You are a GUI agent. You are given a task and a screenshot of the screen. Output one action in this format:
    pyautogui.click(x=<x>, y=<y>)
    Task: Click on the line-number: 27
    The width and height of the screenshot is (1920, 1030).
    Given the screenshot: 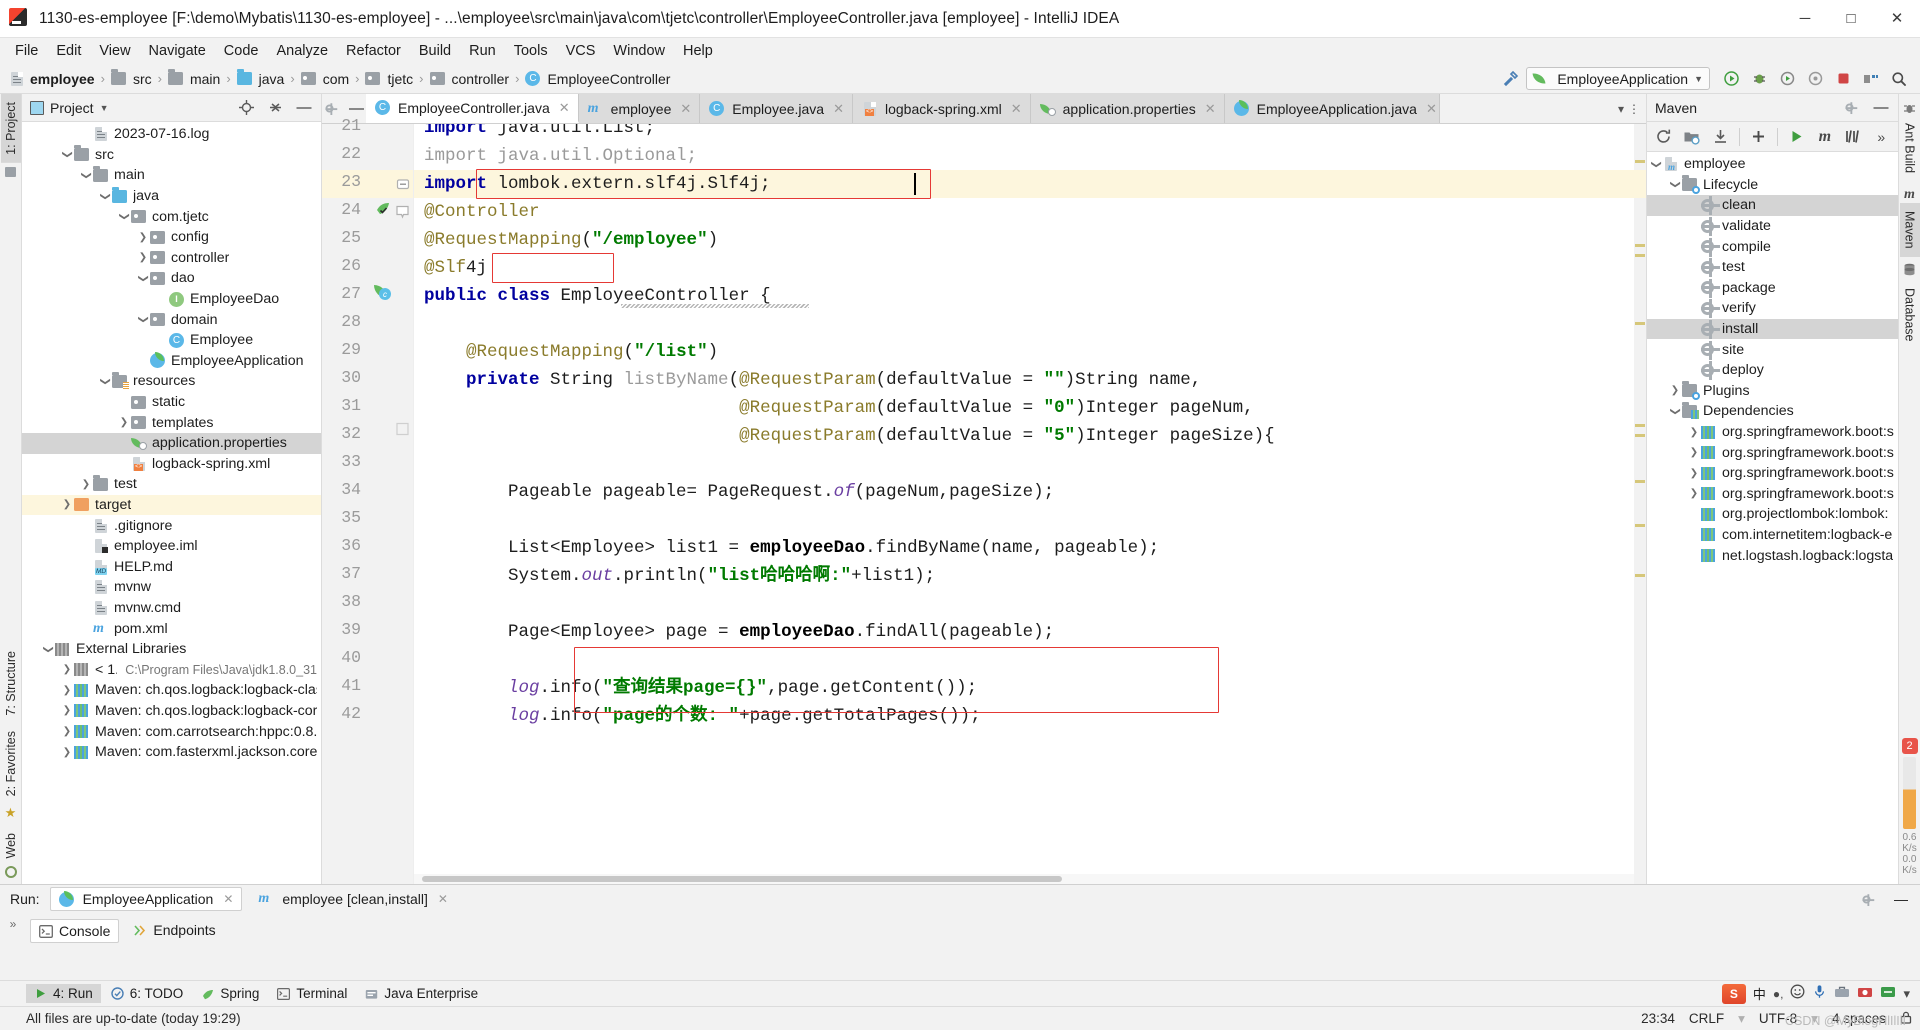 What is the action you would take?
    pyautogui.click(x=341, y=293)
    